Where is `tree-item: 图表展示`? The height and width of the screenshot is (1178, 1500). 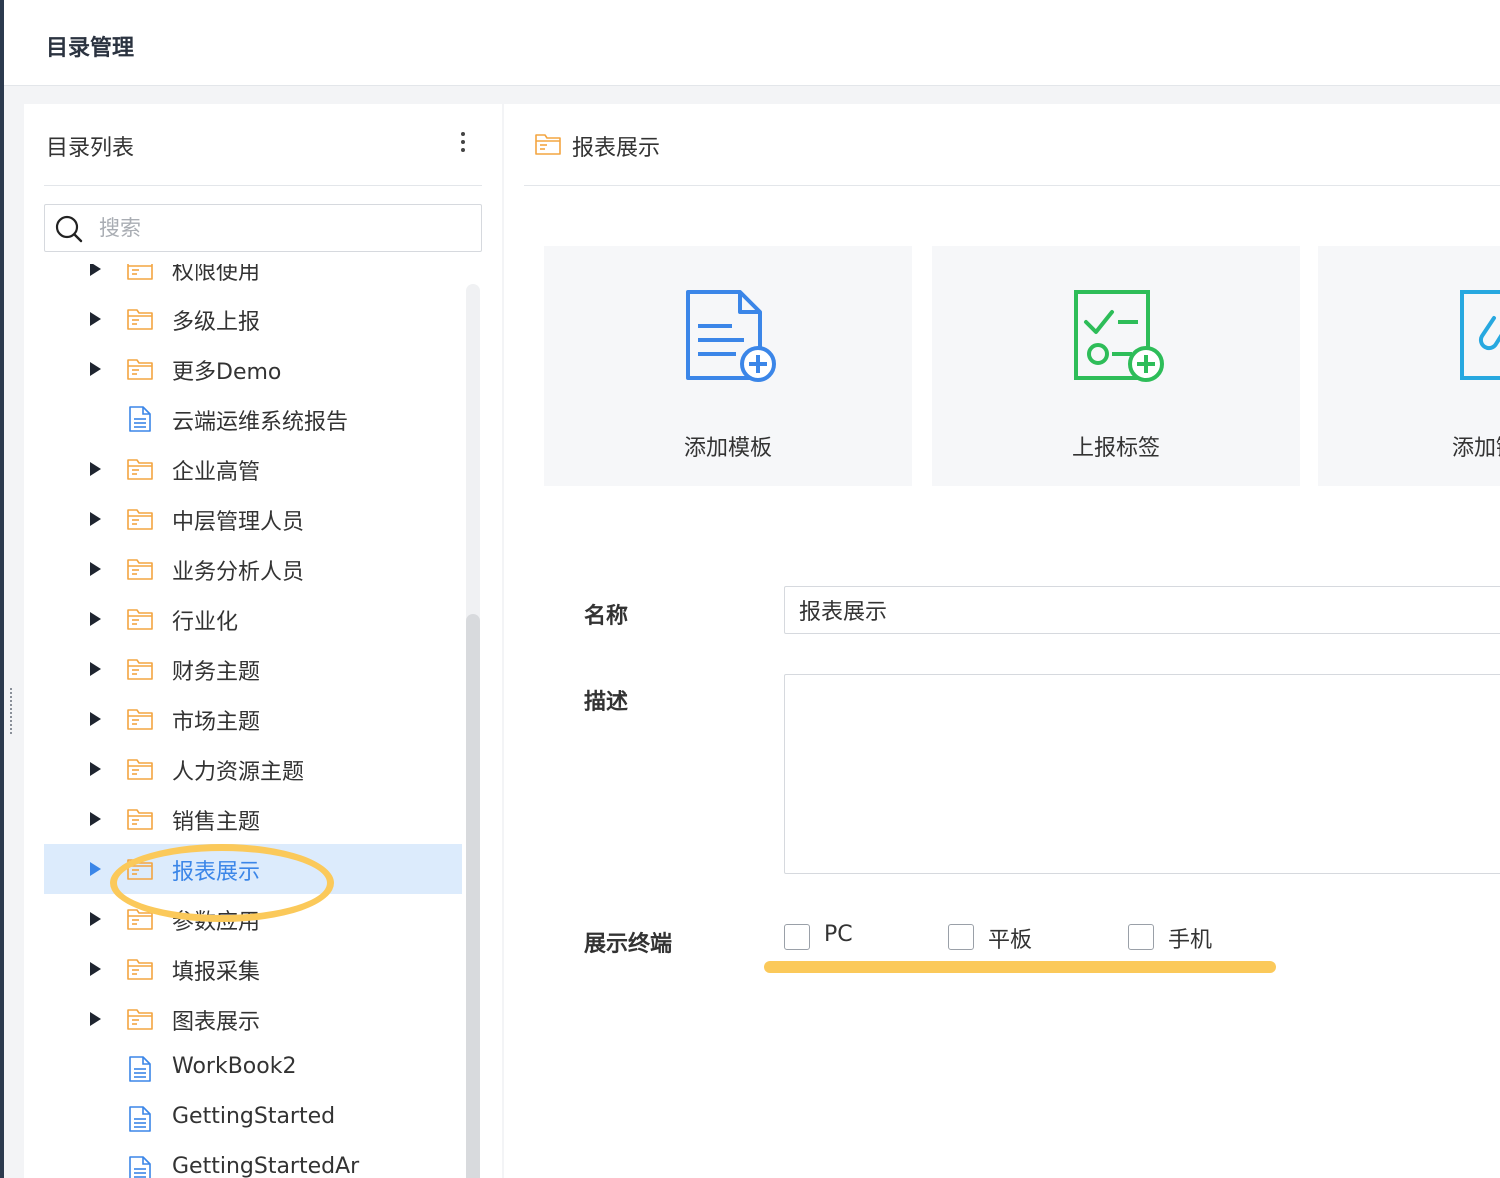
tree-item: 图表展示 is located at coordinates (253, 1019).